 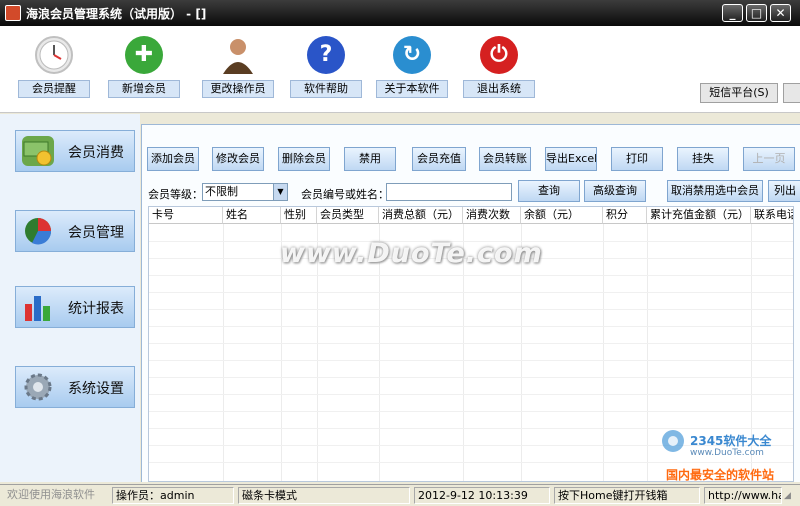 I want to click on nav-member-consumption: 会员消费, so click(x=75, y=151).